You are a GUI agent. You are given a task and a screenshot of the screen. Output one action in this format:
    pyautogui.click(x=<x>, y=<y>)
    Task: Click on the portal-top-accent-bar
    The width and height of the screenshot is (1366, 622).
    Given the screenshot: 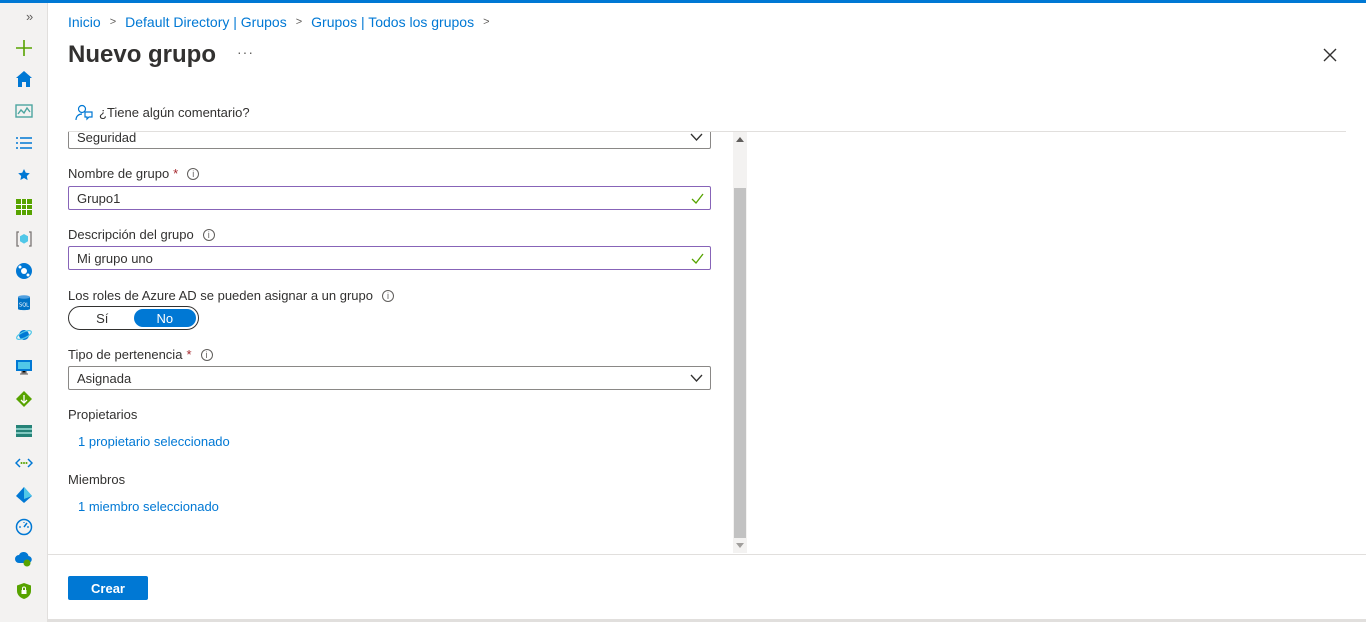 What is the action you would take?
    pyautogui.click(x=683, y=1)
    